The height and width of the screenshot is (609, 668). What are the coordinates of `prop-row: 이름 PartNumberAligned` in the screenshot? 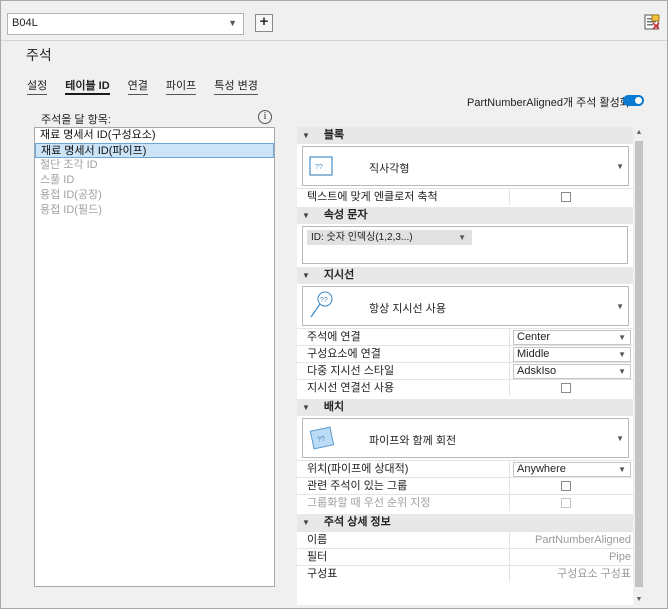 It's located at (465, 539).